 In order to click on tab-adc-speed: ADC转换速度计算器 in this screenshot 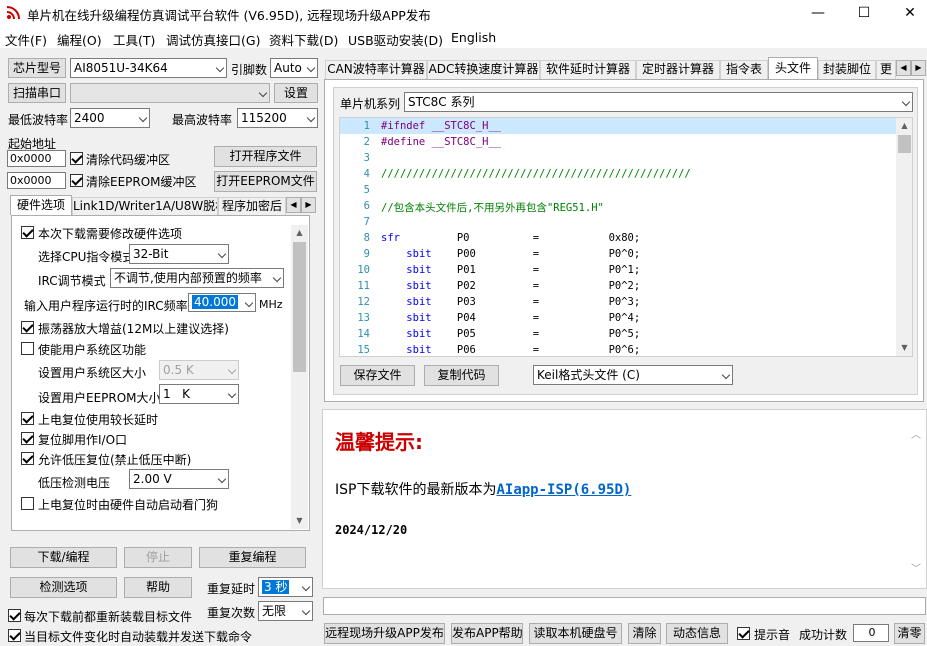, I will do `click(483, 69)`.